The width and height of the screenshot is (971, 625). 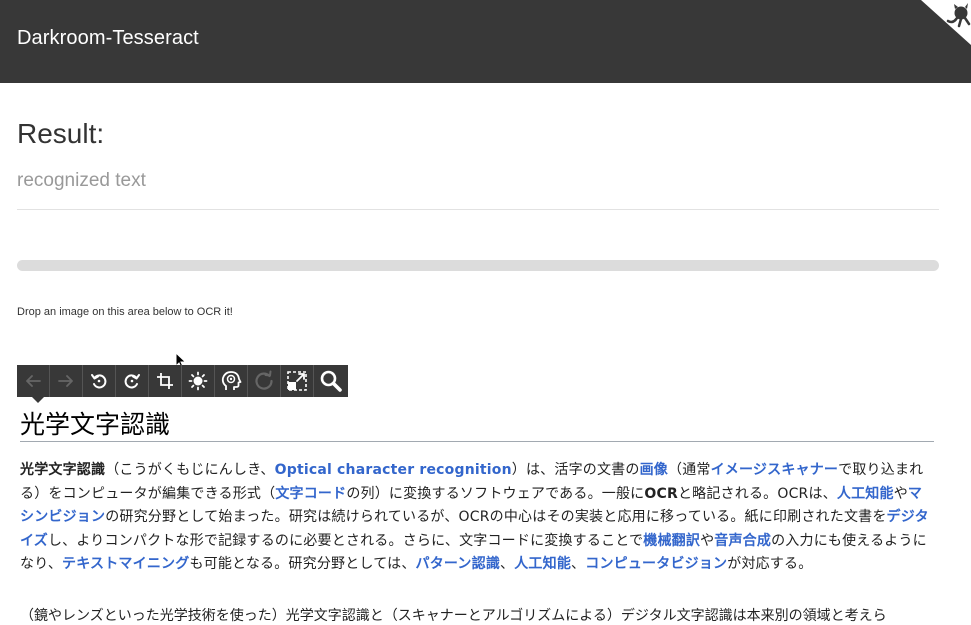 What do you see at coordinates (575, 470) in the screenshot?
I see `document-text: ）は、活字の文書の` at bounding box center [575, 470].